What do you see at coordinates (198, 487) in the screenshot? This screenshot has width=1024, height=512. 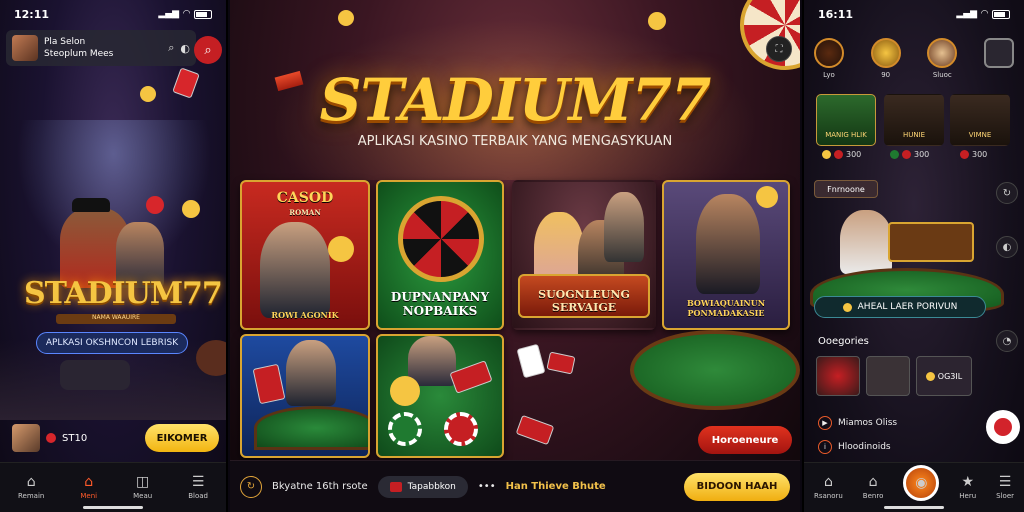 I see `nav-item-bload: ☰ Bload` at bounding box center [198, 487].